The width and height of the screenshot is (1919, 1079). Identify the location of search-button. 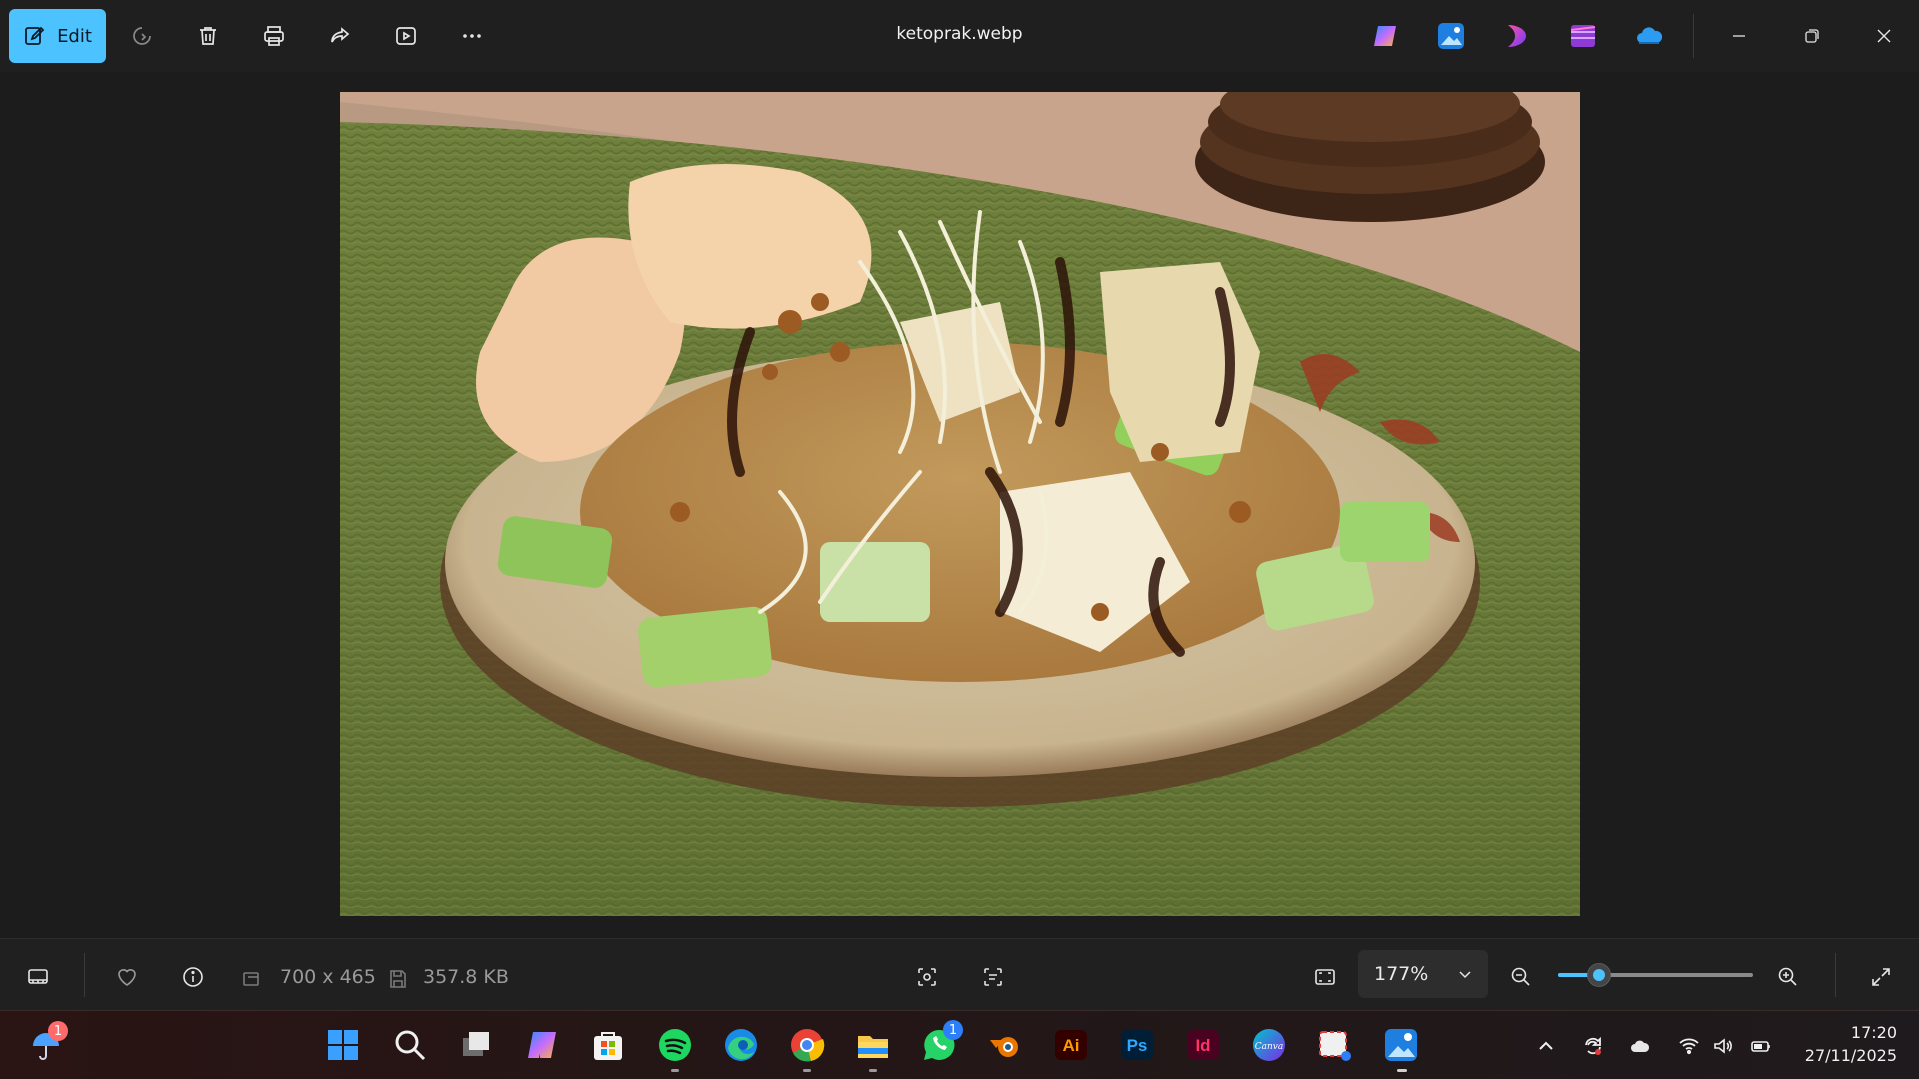
(410, 1045).